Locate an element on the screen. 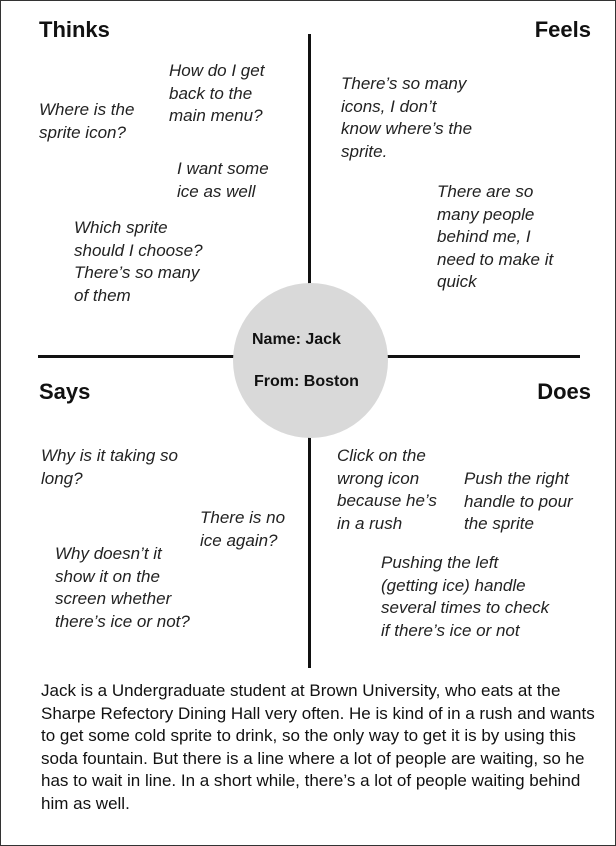  persona-name: Name: Jack is located at coordinates (296, 339).